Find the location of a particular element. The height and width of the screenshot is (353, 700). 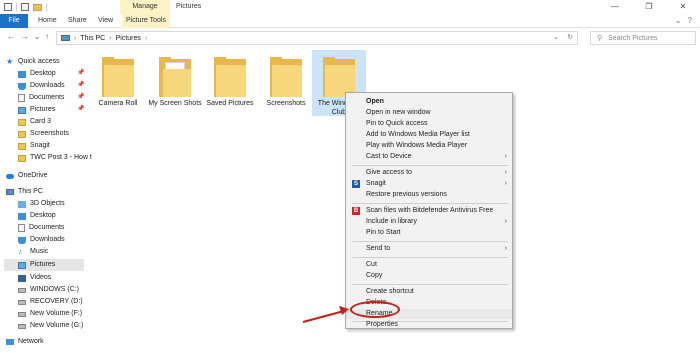

menu-item-properties: Properties is located at coordinates (429, 325).